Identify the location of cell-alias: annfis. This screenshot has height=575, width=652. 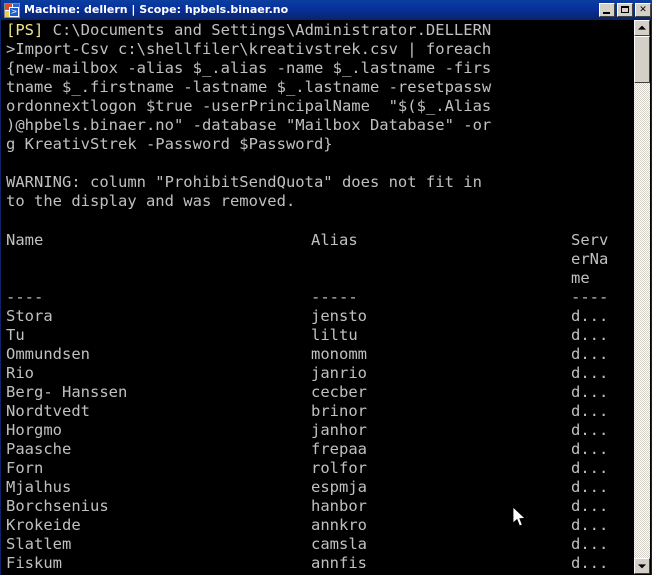
(339, 563).